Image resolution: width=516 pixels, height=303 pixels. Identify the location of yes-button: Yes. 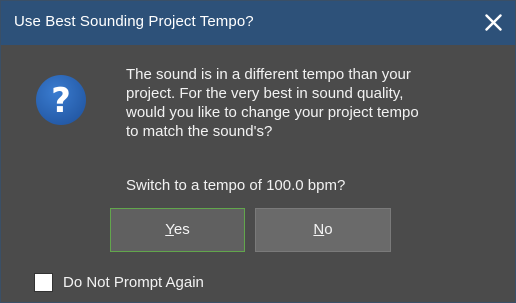
(177, 230).